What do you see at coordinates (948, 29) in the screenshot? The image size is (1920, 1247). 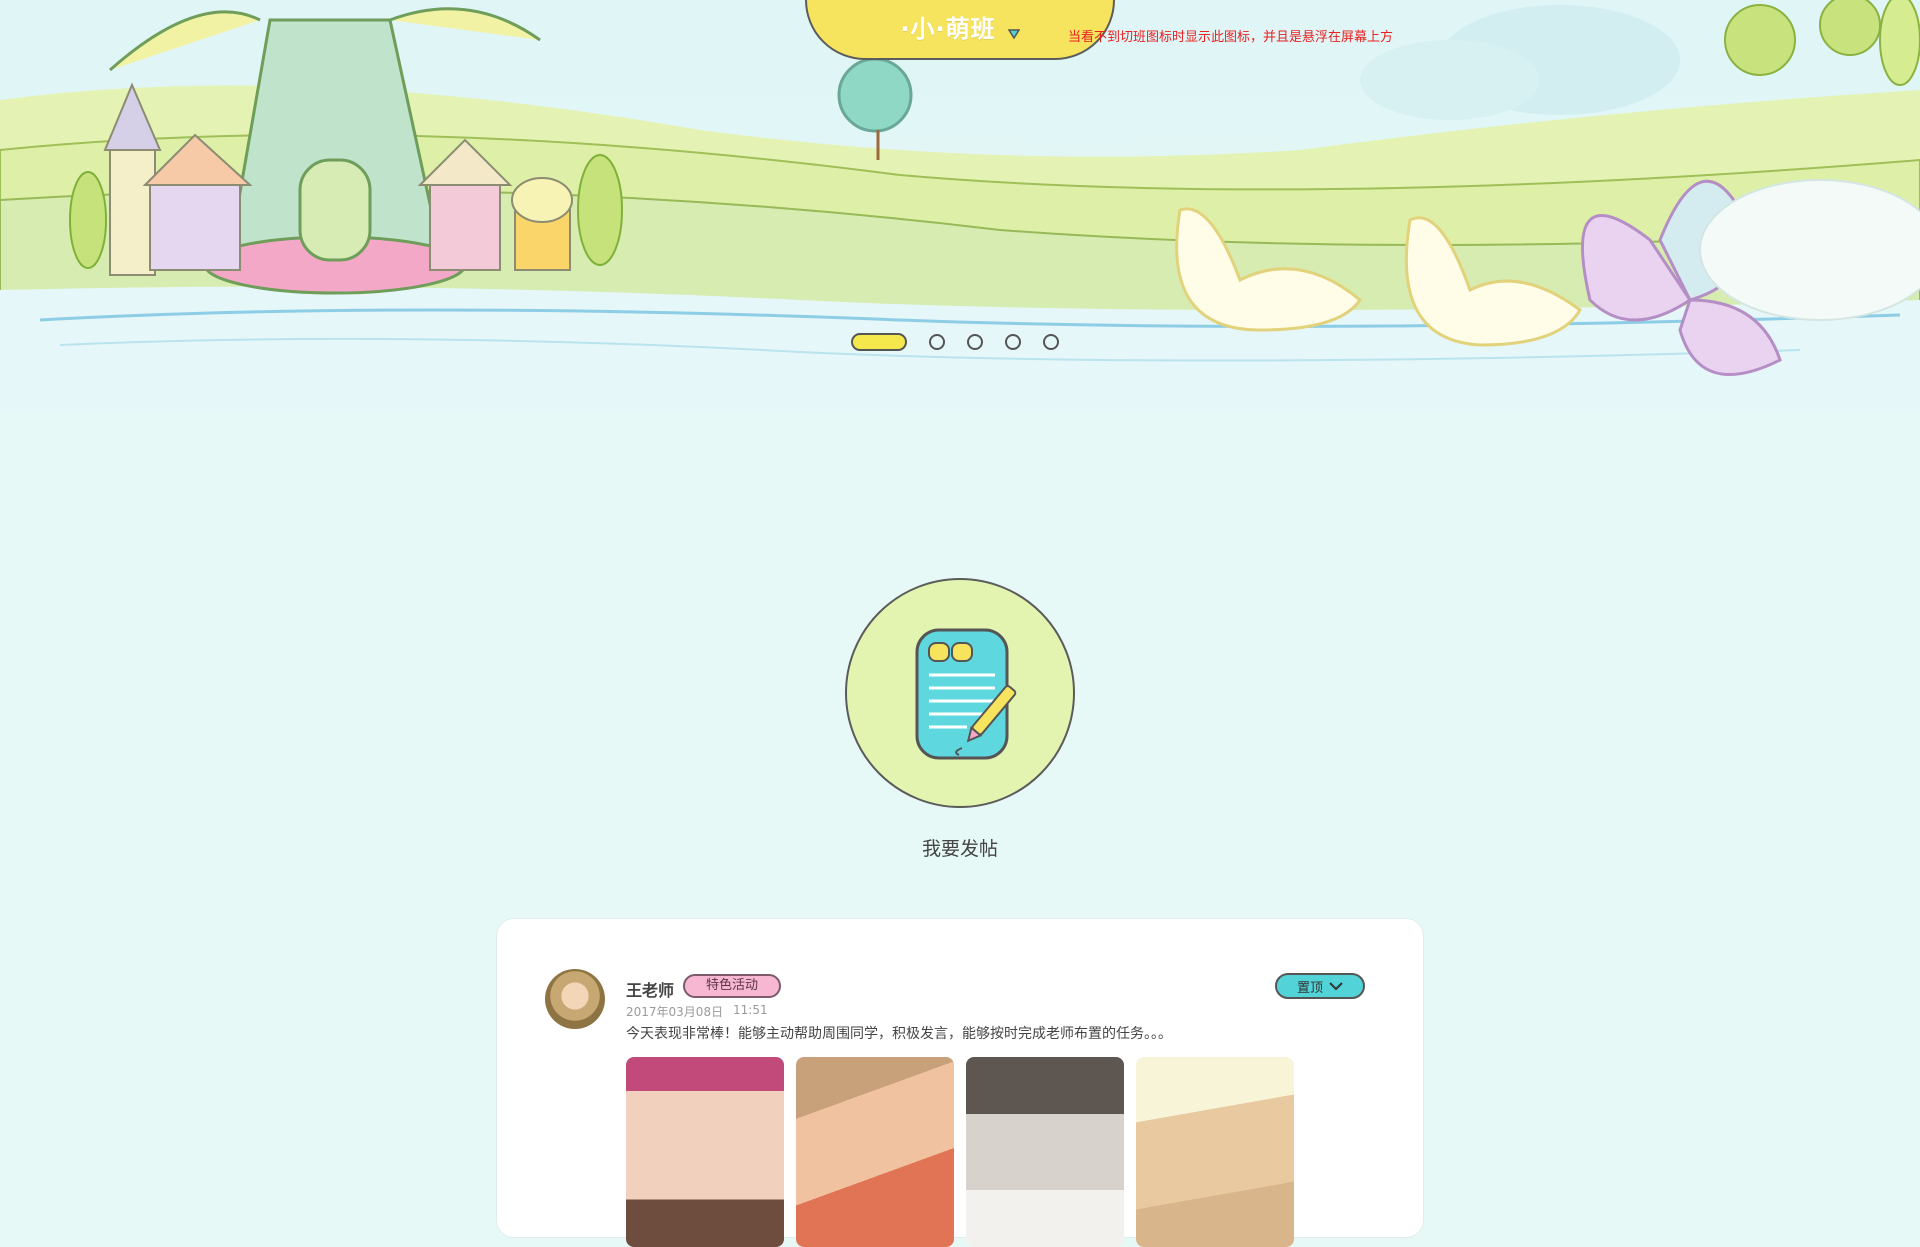 I see `class-name: ·小·萌班` at bounding box center [948, 29].